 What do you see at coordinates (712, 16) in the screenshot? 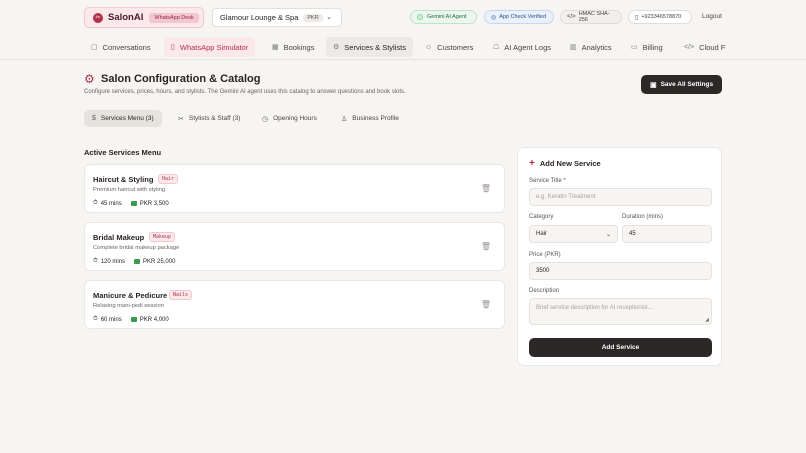
I see `logout-button: Logout` at bounding box center [712, 16].